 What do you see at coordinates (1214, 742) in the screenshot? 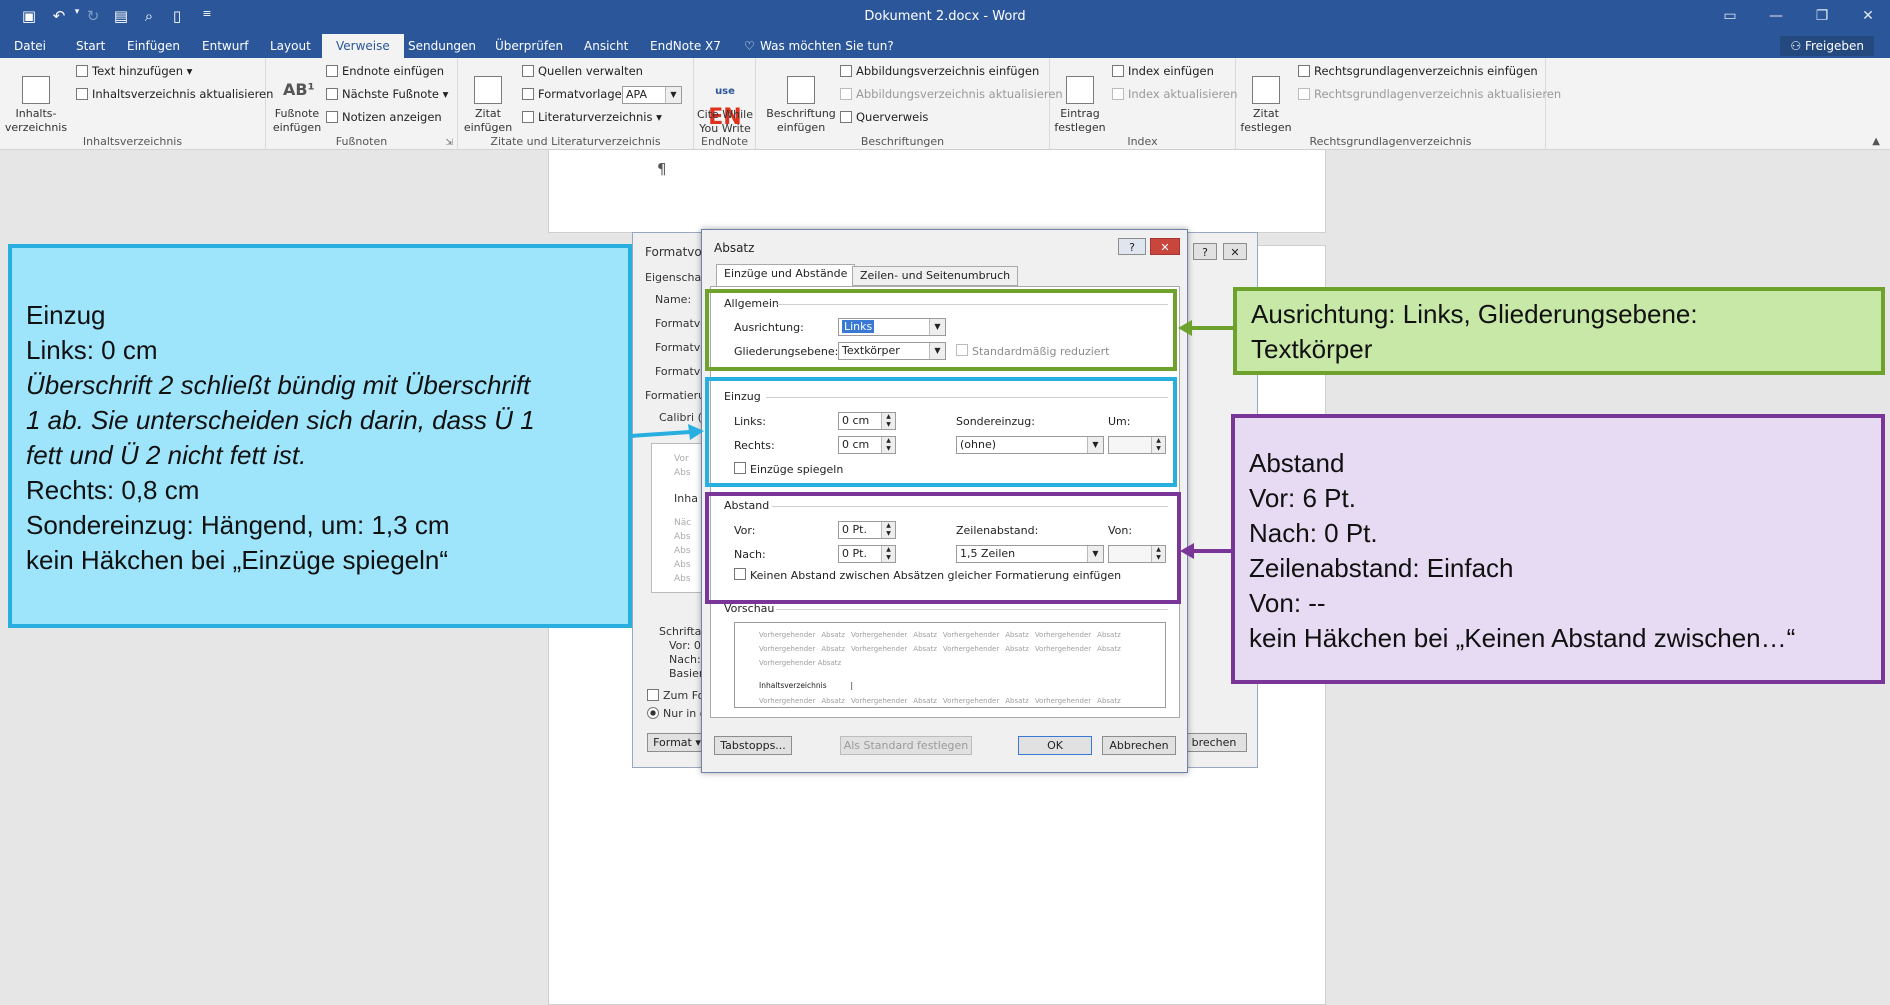
I see `bg-cancel-button: brechen` at bounding box center [1214, 742].